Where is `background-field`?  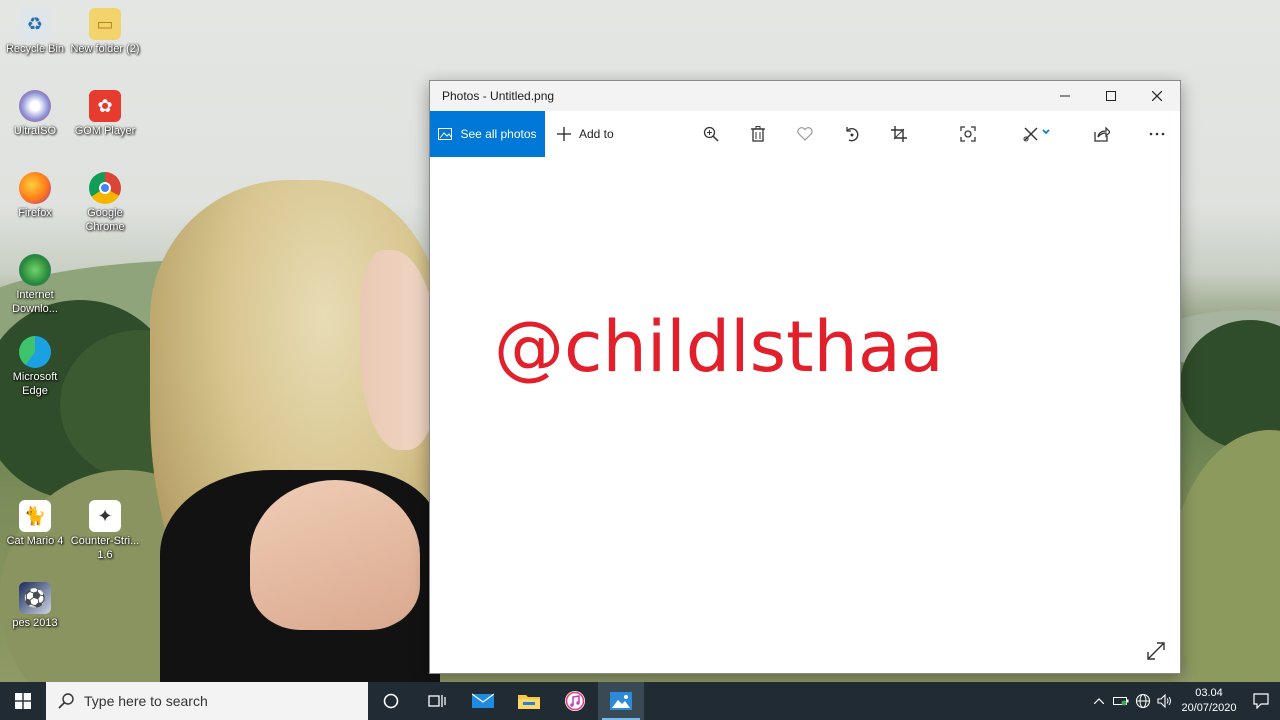 background-field is located at coordinates (1225, 556).